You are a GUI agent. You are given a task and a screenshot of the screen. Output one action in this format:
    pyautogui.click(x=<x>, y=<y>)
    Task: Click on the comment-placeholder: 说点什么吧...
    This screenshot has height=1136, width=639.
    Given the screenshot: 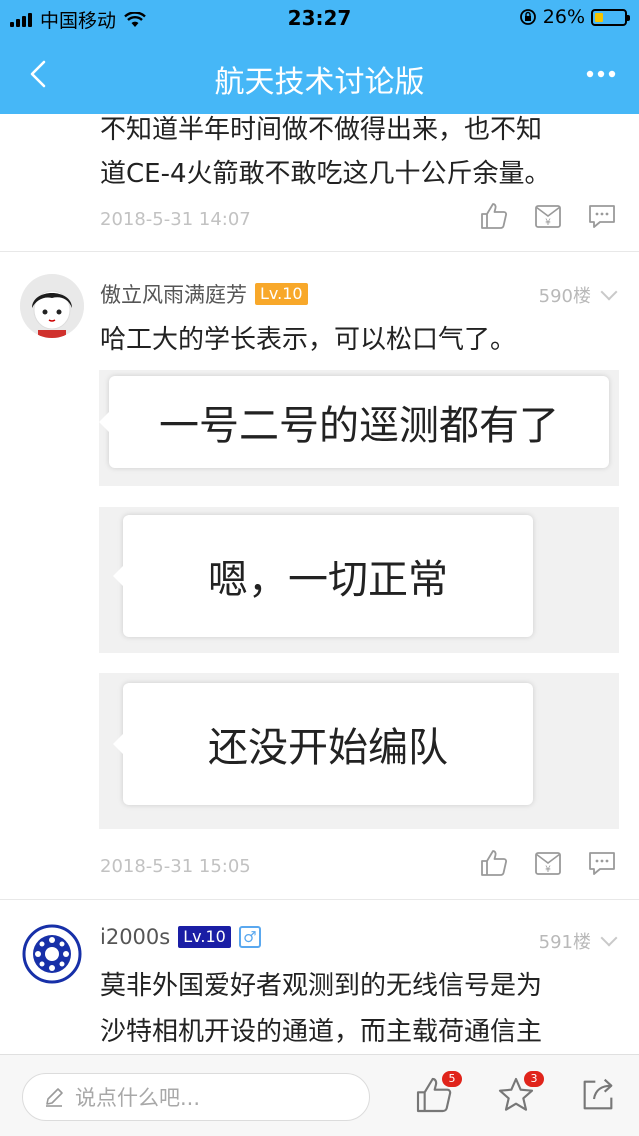 What is the action you would take?
    pyautogui.click(x=138, y=1098)
    